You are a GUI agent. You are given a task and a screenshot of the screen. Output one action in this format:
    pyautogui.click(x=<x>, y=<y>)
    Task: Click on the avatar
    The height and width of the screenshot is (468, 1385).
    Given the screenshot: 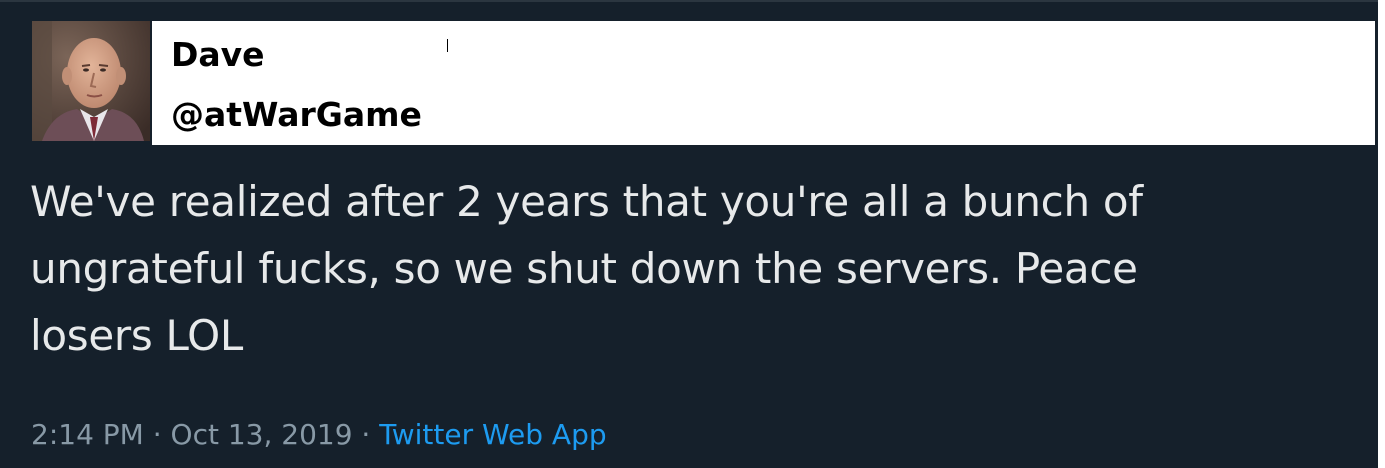 What is the action you would take?
    pyautogui.click(x=91, y=81)
    